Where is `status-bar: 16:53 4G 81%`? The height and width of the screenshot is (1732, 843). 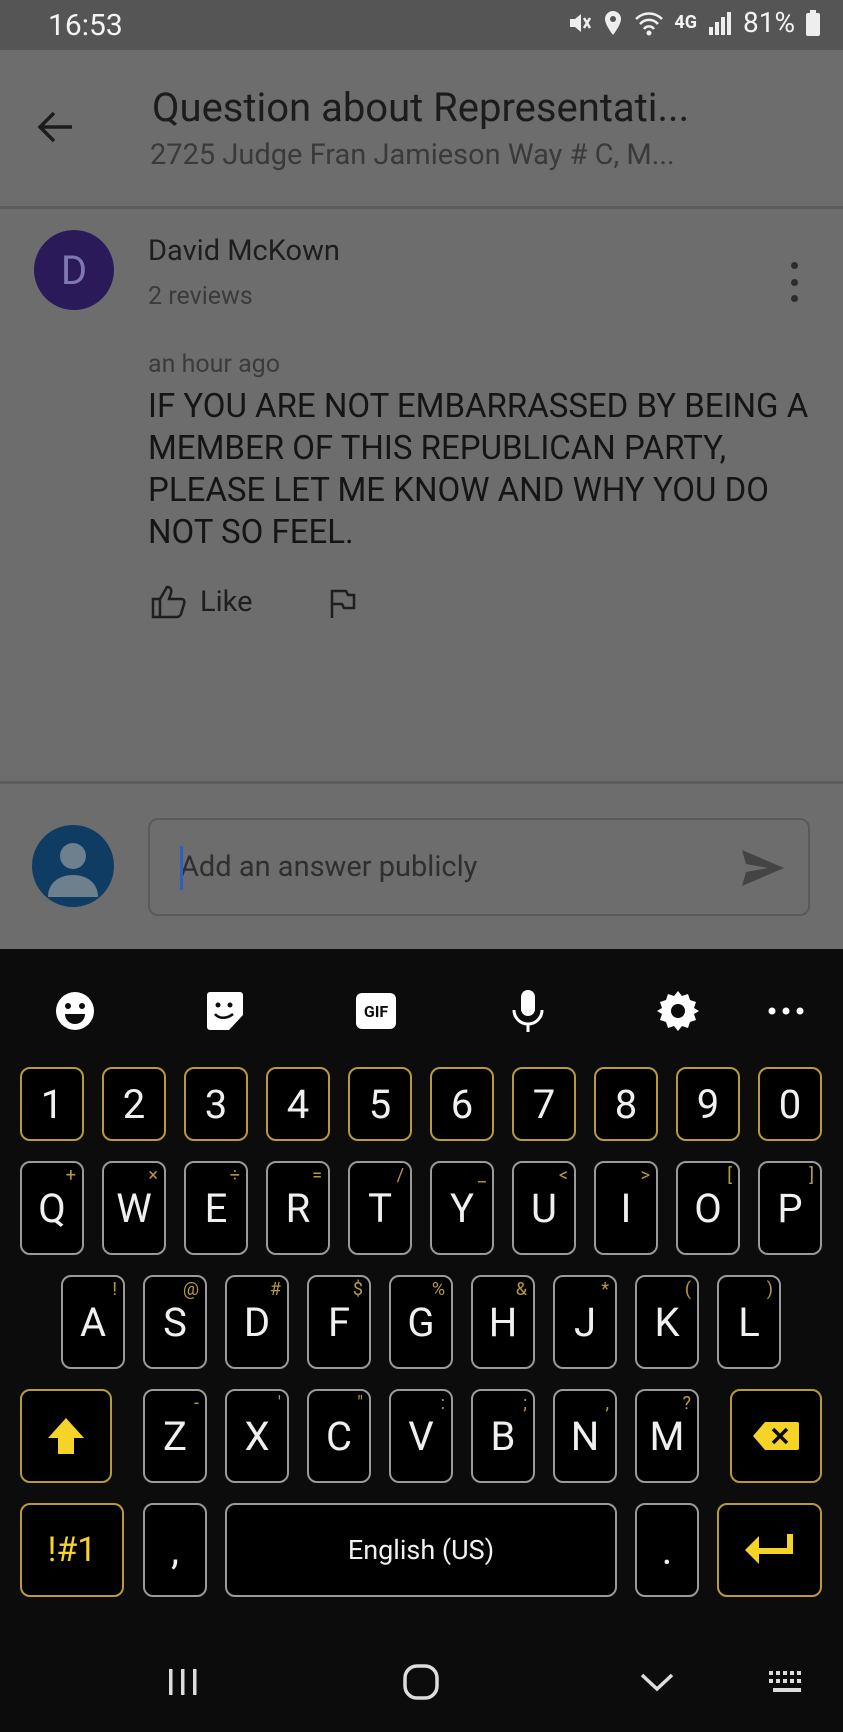 status-bar: 16:53 4G 81% is located at coordinates (421, 25).